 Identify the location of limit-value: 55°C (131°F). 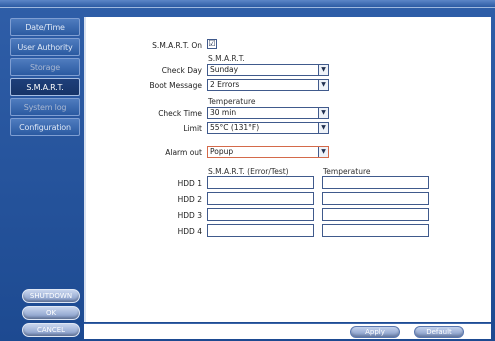
(235, 127).